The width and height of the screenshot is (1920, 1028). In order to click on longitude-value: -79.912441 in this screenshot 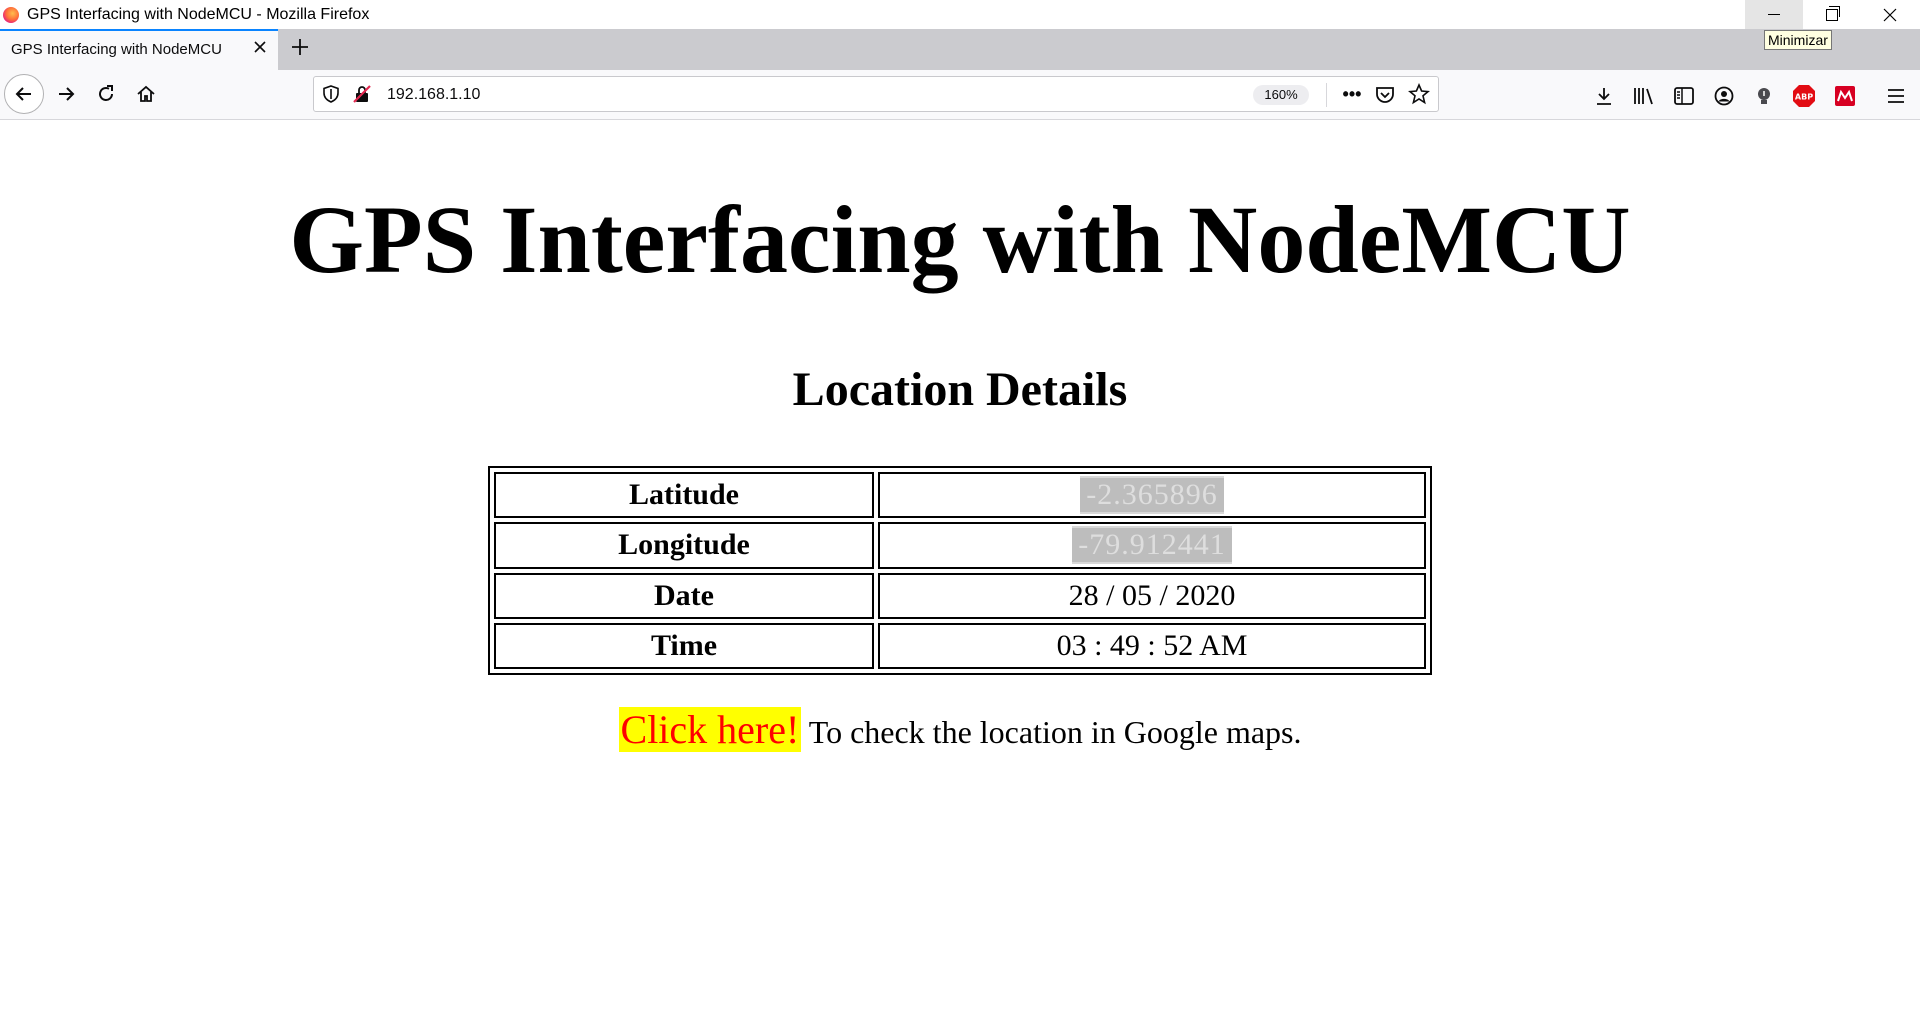, I will do `click(1152, 545)`.